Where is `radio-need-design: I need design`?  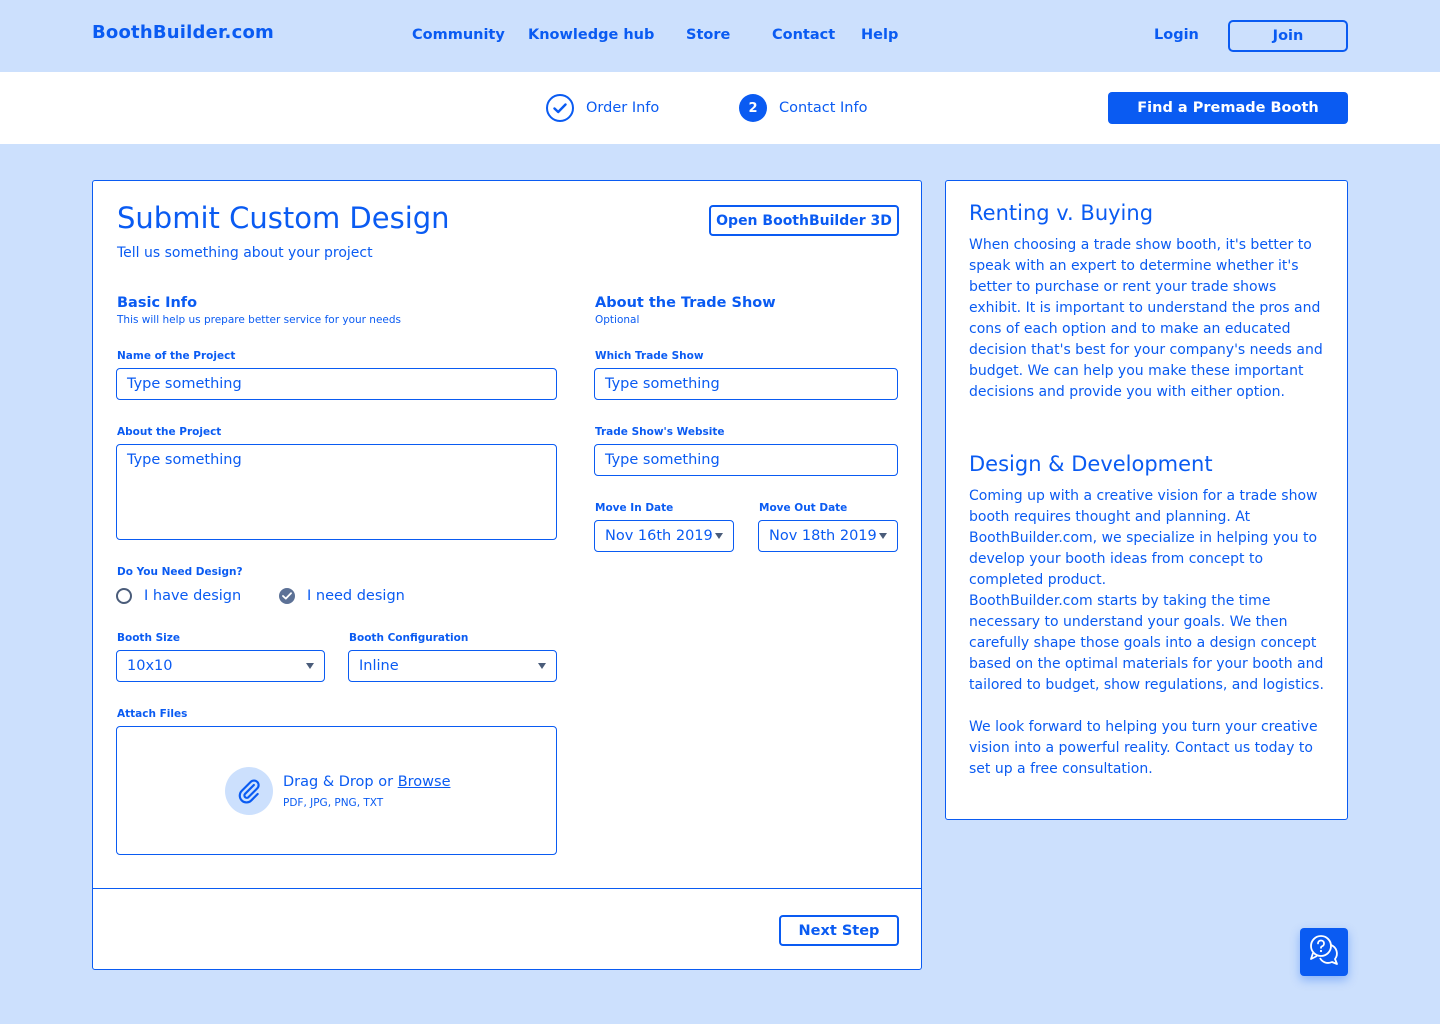
radio-need-design: I need design is located at coordinates (342, 596).